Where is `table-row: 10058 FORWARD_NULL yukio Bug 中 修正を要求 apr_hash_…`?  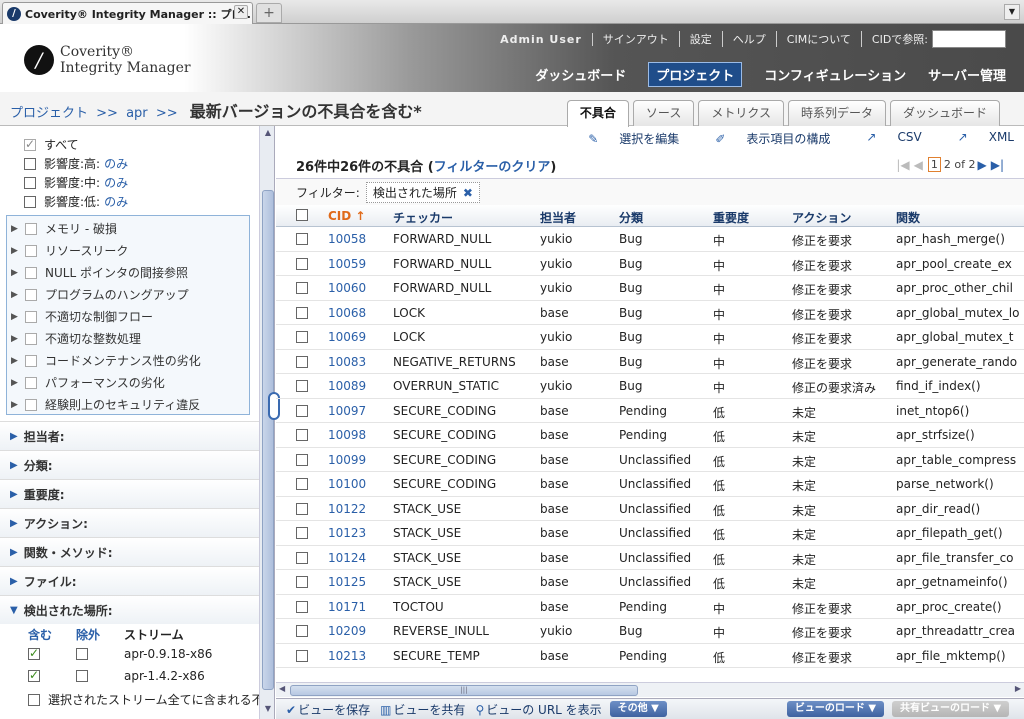 table-row: 10058 FORWARD_NULL yukio Bug 中 修正を要求 apr_hash_… is located at coordinates (650, 239).